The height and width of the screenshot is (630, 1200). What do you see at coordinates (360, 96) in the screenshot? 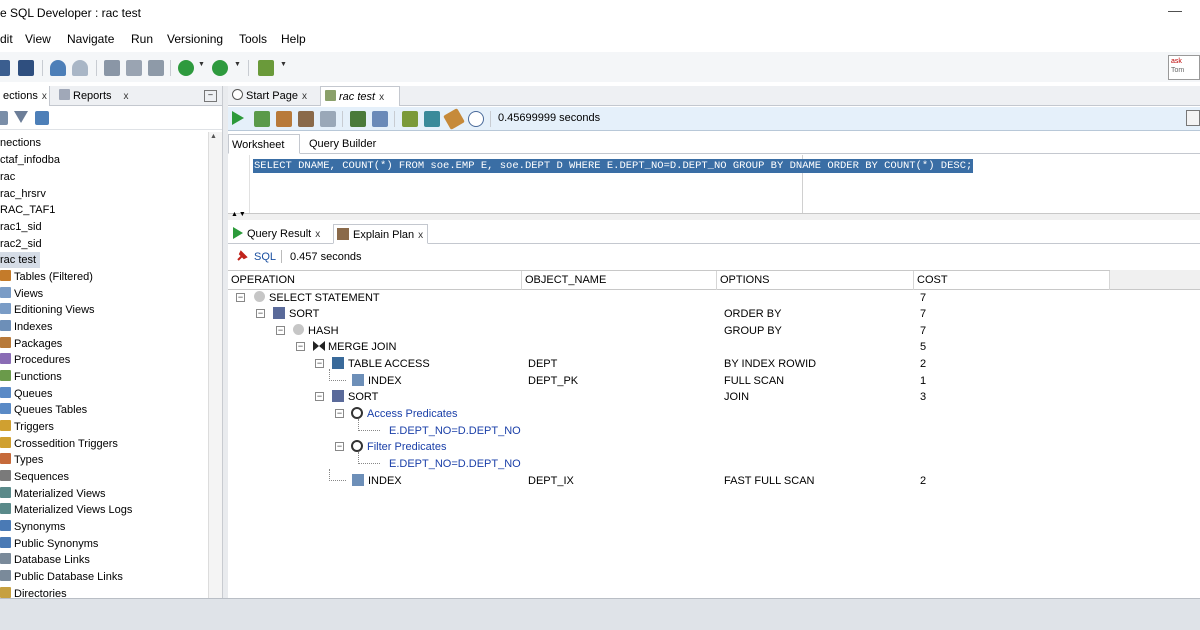
I see `tab-rac-test: rac test x` at bounding box center [360, 96].